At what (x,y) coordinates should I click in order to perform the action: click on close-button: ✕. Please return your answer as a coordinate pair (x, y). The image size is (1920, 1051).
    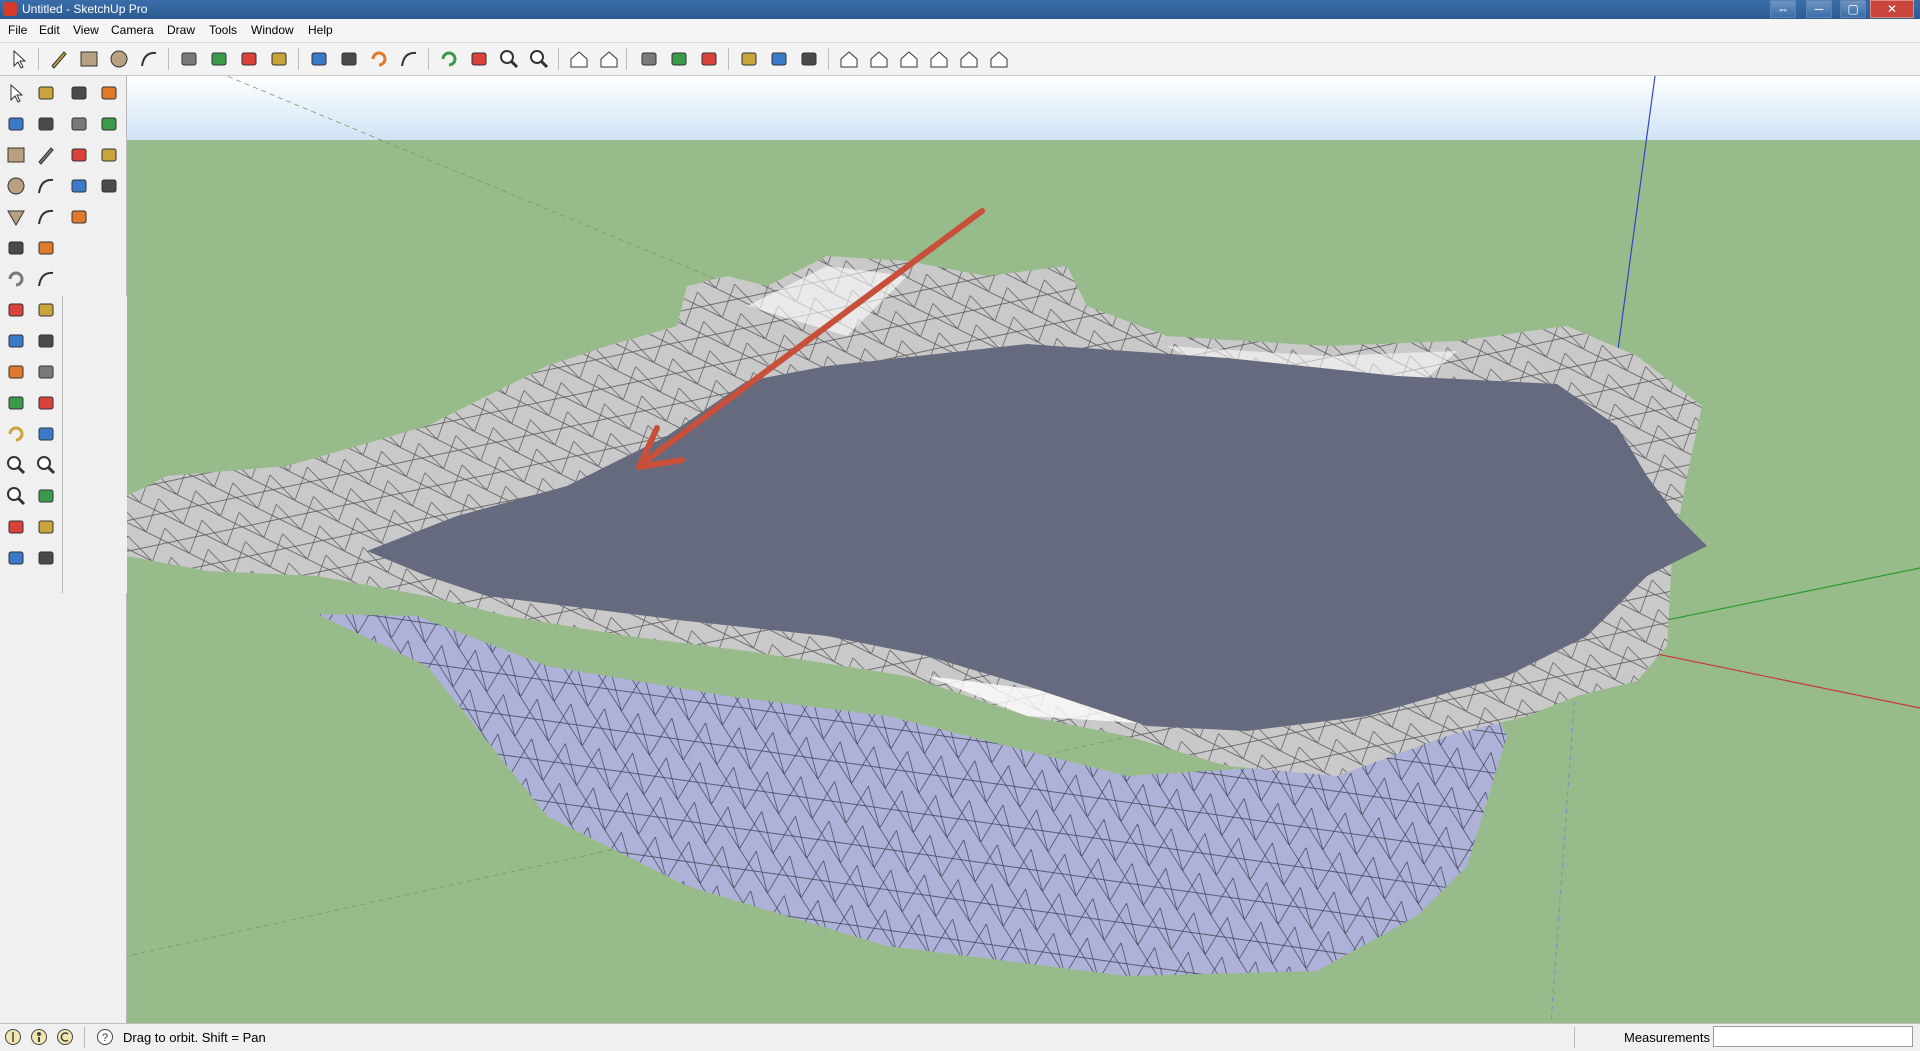
    Looking at the image, I should click on (1892, 9).